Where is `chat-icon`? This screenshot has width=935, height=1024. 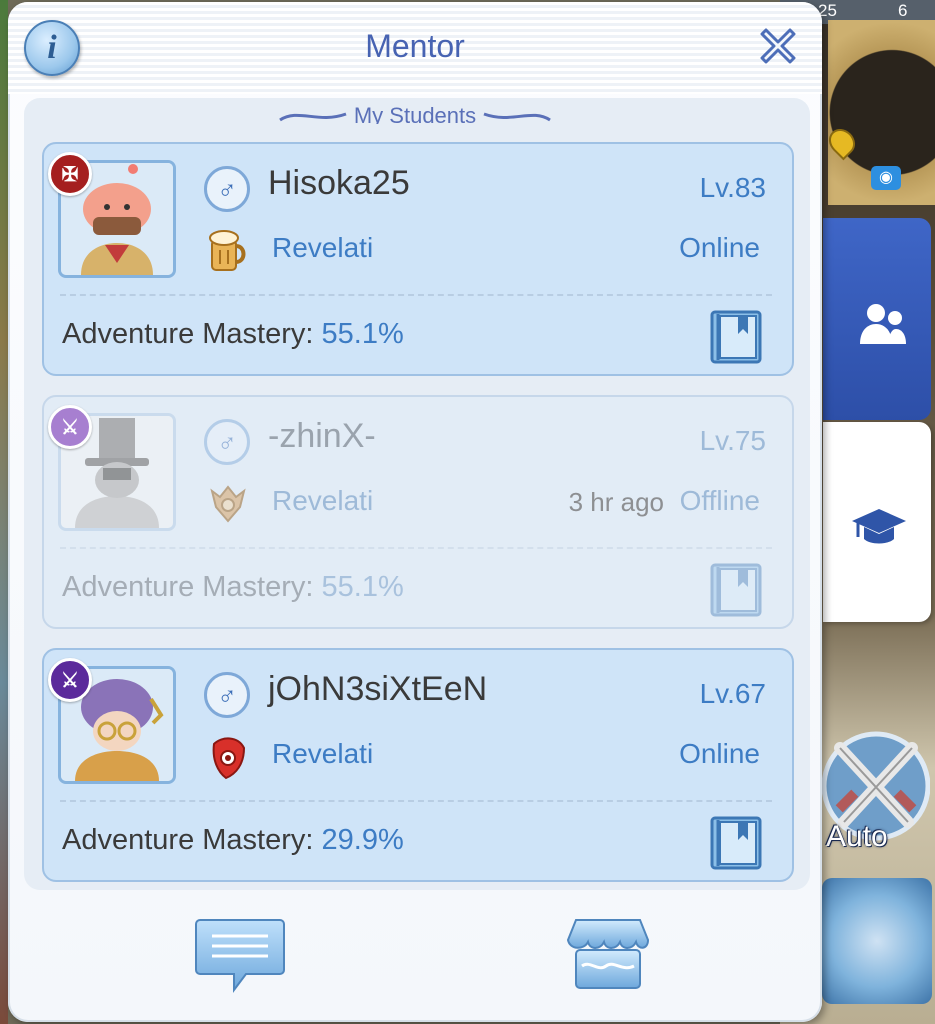 chat-icon is located at coordinates (240, 955).